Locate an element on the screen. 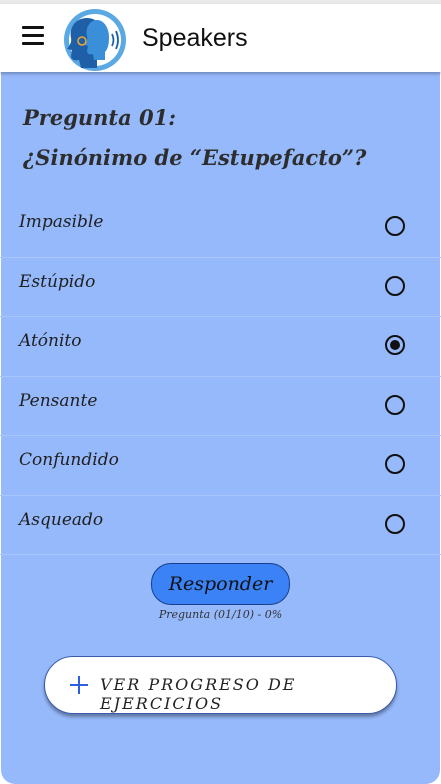 The image size is (441, 784). respond-button: Responder is located at coordinates (220, 584).